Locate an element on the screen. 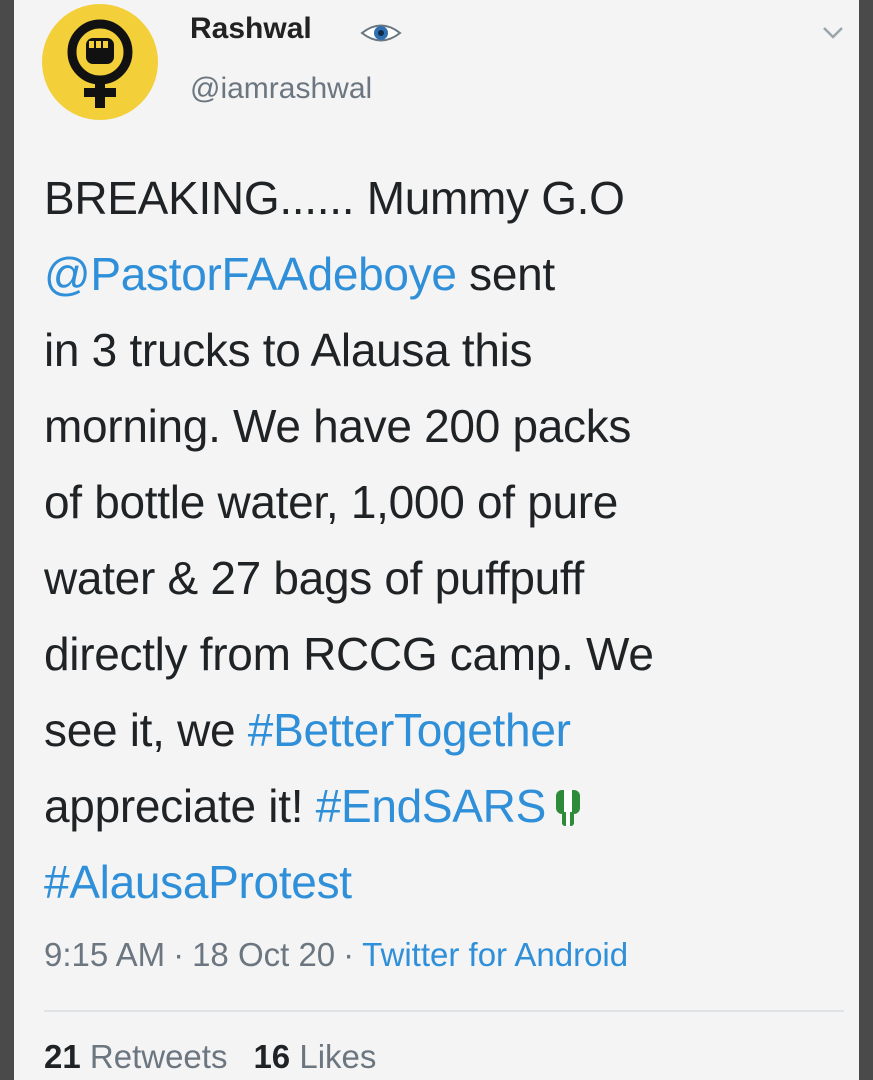  hashtag-link: #EndSARS is located at coordinates (431, 806).